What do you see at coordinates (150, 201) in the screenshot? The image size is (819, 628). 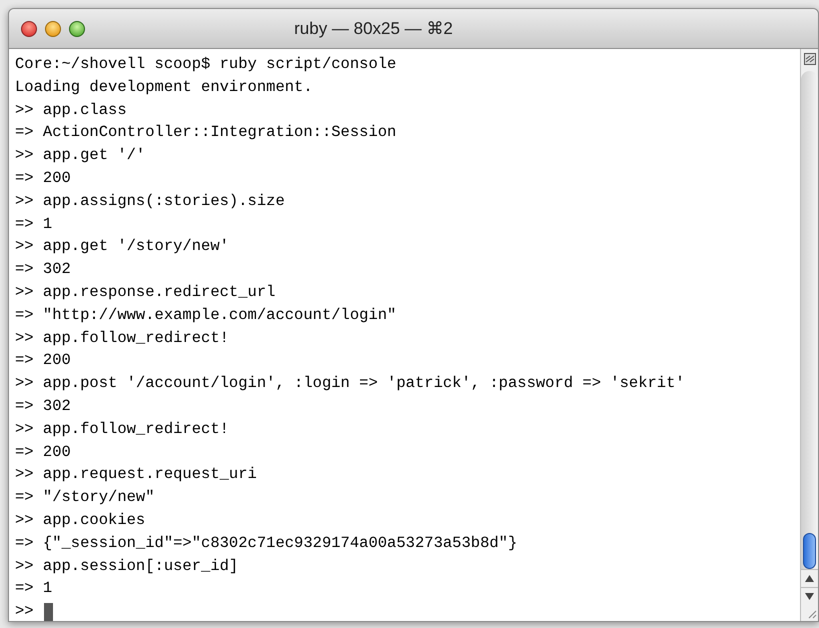 I see `terminal-line: >> app.assigns(:stories).size` at bounding box center [150, 201].